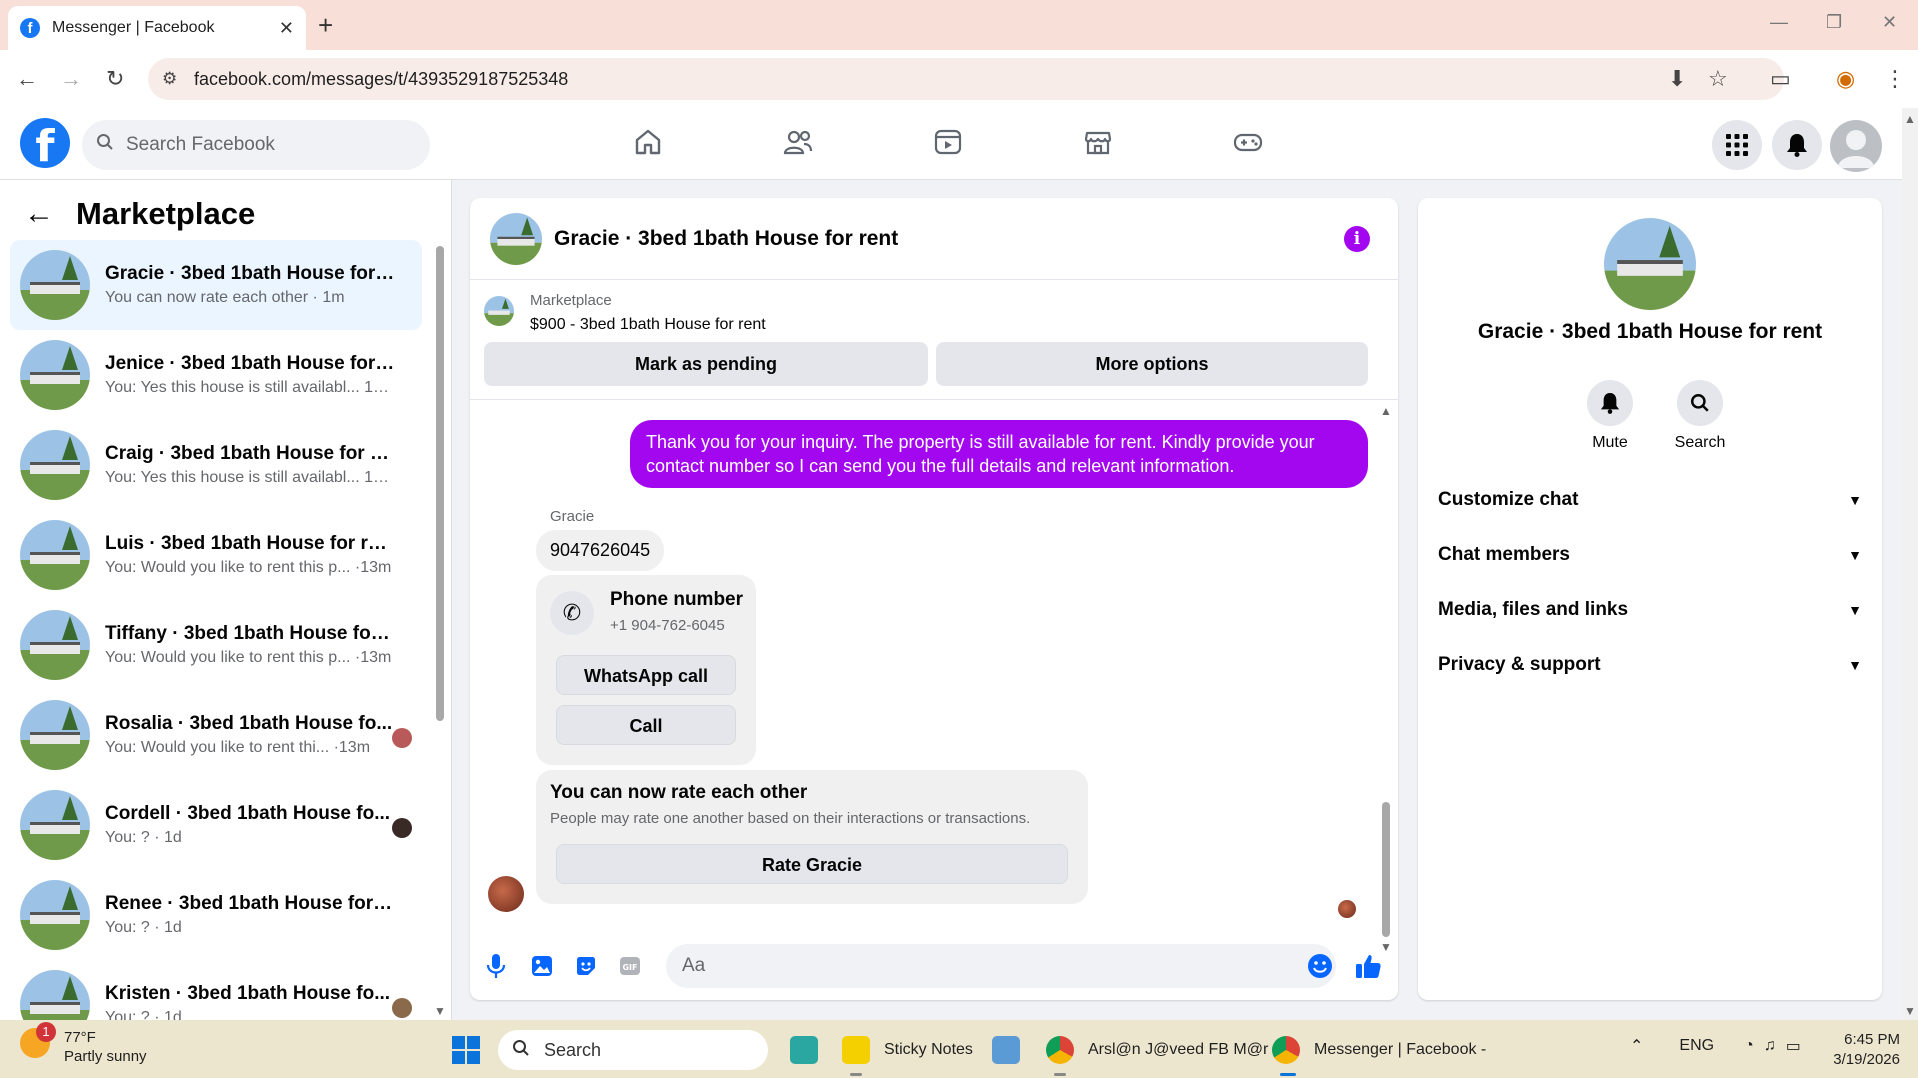 This screenshot has width=1918, height=1078. What do you see at coordinates (646, 725) in the screenshot?
I see `call-button: Call` at bounding box center [646, 725].